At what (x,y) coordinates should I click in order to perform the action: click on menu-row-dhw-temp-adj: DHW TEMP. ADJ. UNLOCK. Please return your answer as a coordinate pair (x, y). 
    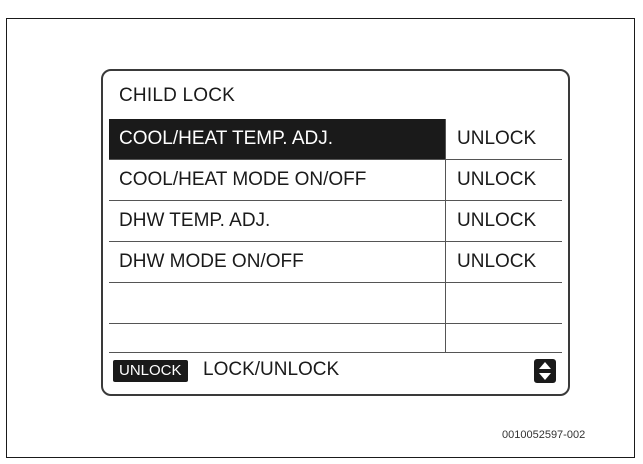
    Looking at the image, I should click on (335, 221).